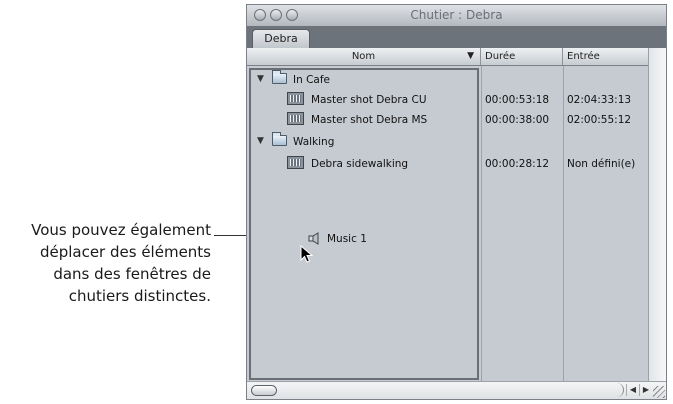 The height and width of the screenshot is (404, 673). Describe the element at coordinates (314, 238) in the screenshot. I see `audio-clip-icon` at that location.